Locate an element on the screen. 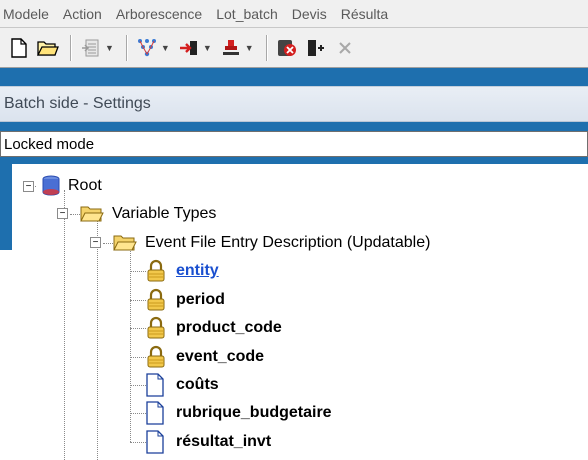 This screenshot has width=588, height=460. tree-node-root: Root is located at coordinates (71, 186).